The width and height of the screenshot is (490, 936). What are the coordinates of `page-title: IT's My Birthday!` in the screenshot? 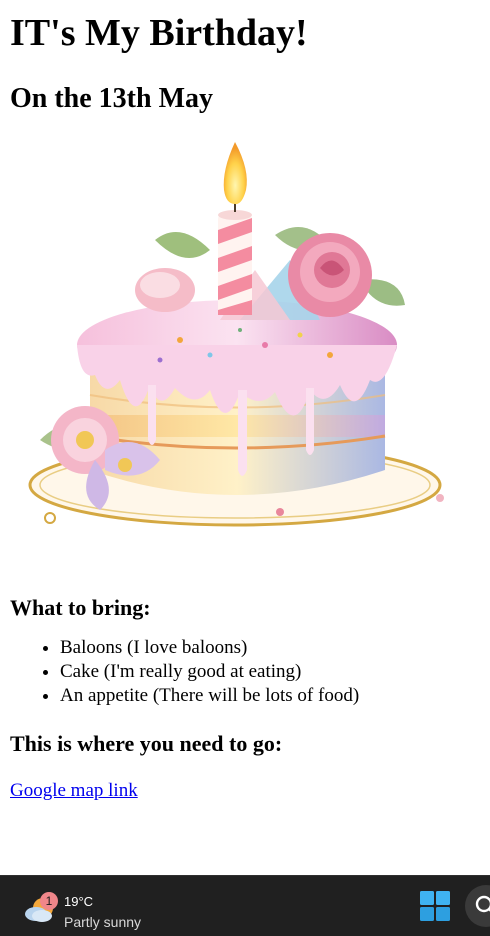 It's located at (159, 33).